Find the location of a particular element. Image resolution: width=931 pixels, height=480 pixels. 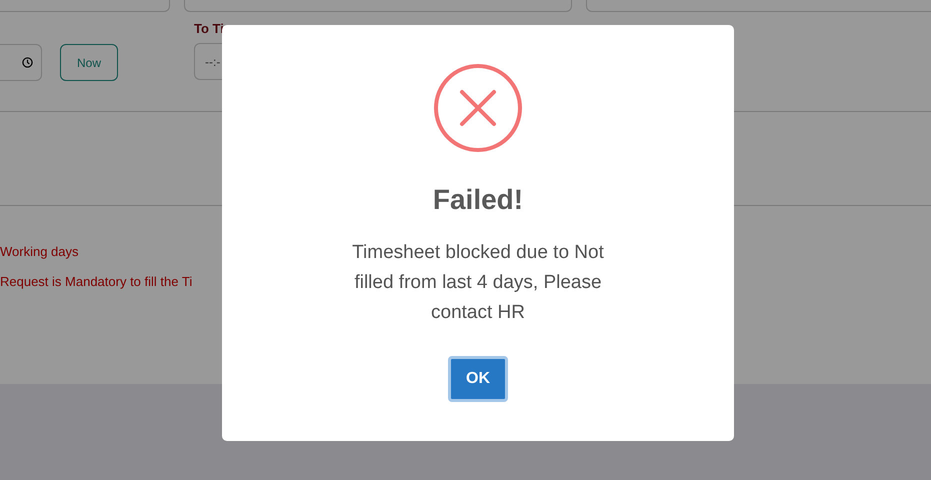

dialog-message: Timesheet blocked due to Not filled from last 4 days, Please contact HR is located at coordinates (478, 283).